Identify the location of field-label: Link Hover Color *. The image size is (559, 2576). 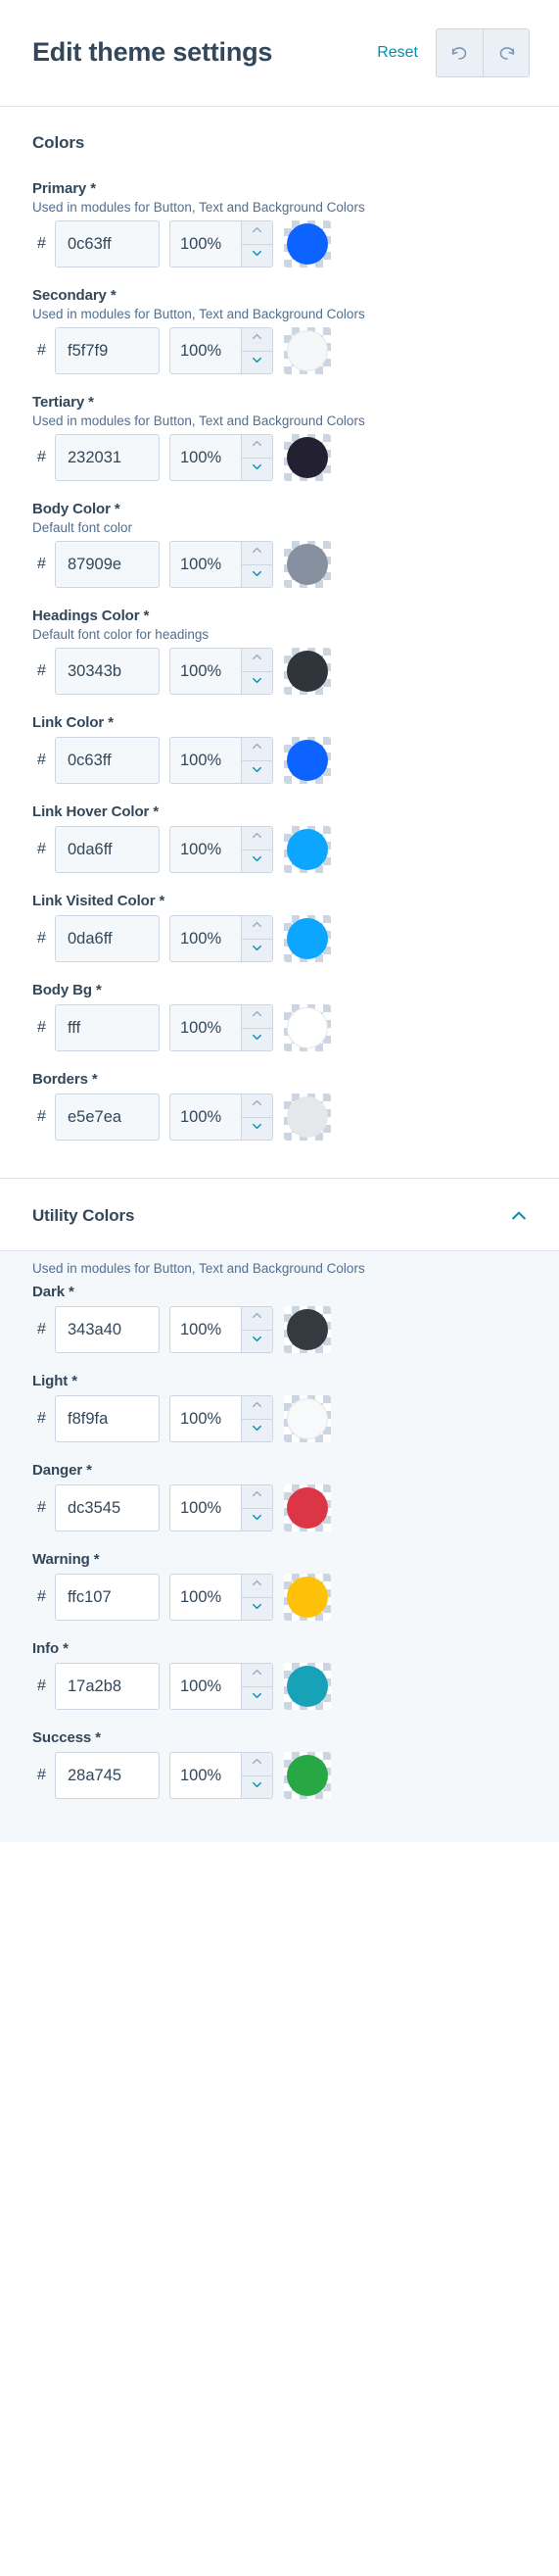
(96, 811).